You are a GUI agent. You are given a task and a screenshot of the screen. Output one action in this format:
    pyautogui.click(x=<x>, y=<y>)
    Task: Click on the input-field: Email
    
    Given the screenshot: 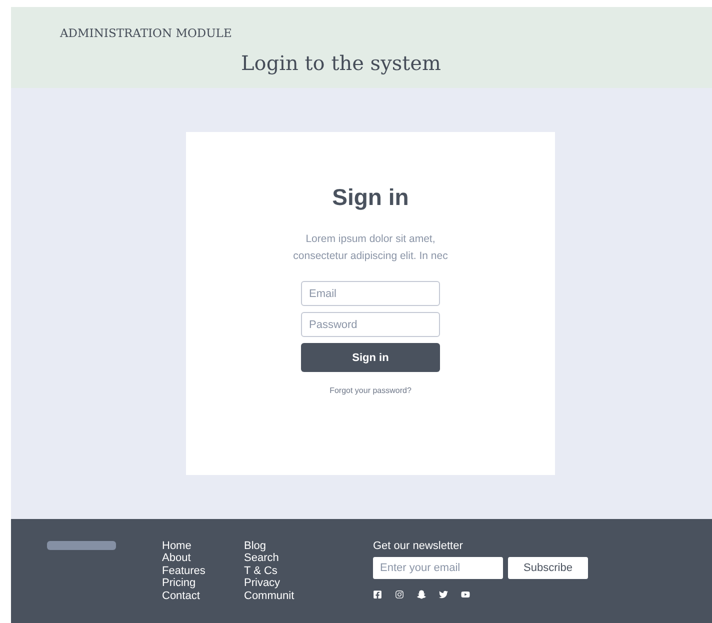 What is the action you would take?
    pyautogui.click(x=370, y=293)
    